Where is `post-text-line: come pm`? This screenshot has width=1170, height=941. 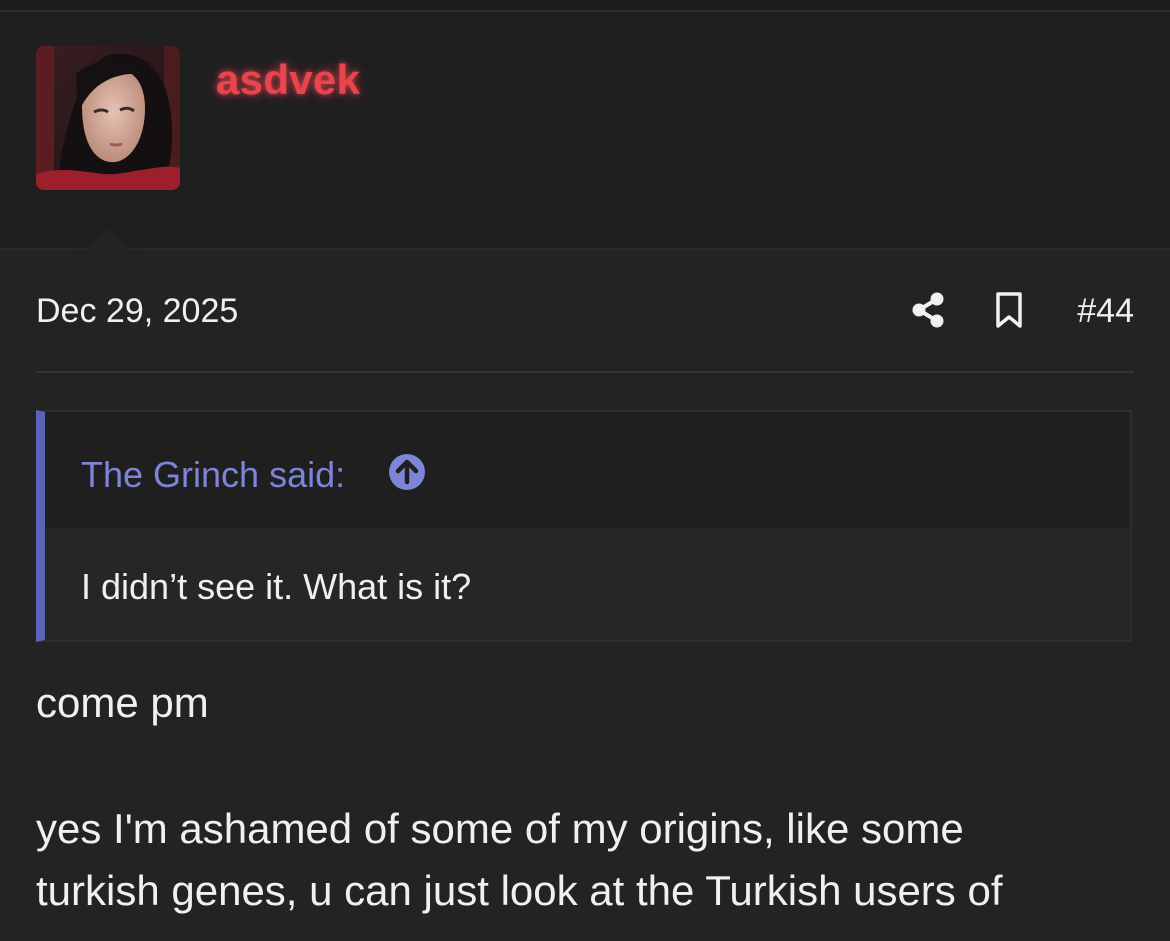 post-text-line: come pm is located at coordinates (122, 702).